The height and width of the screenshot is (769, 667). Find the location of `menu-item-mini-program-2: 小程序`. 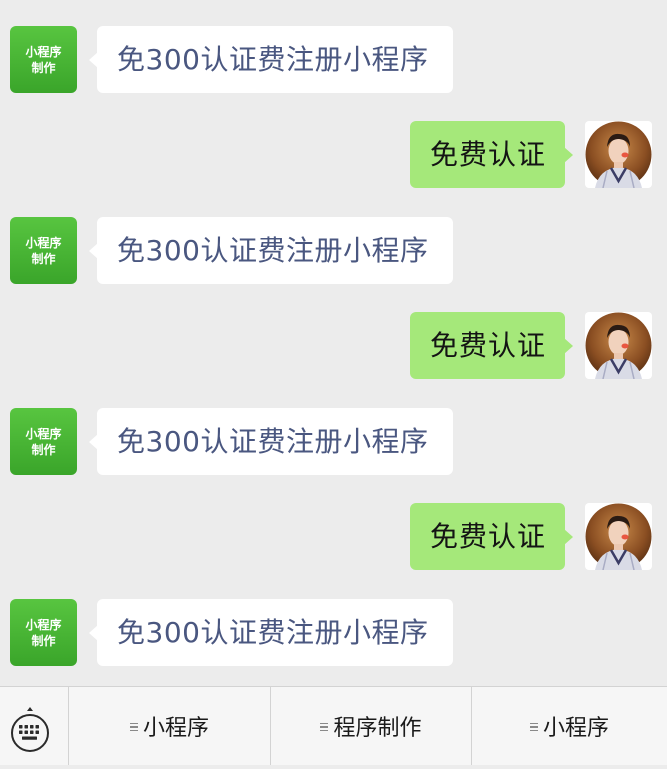

menu-item-mini-program-2: 小程序 is located at coordinates (569, 726).